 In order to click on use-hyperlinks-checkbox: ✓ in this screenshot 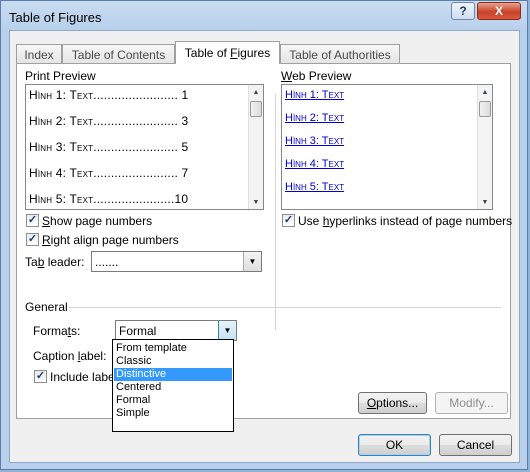, I will do `click(288, 220)`.